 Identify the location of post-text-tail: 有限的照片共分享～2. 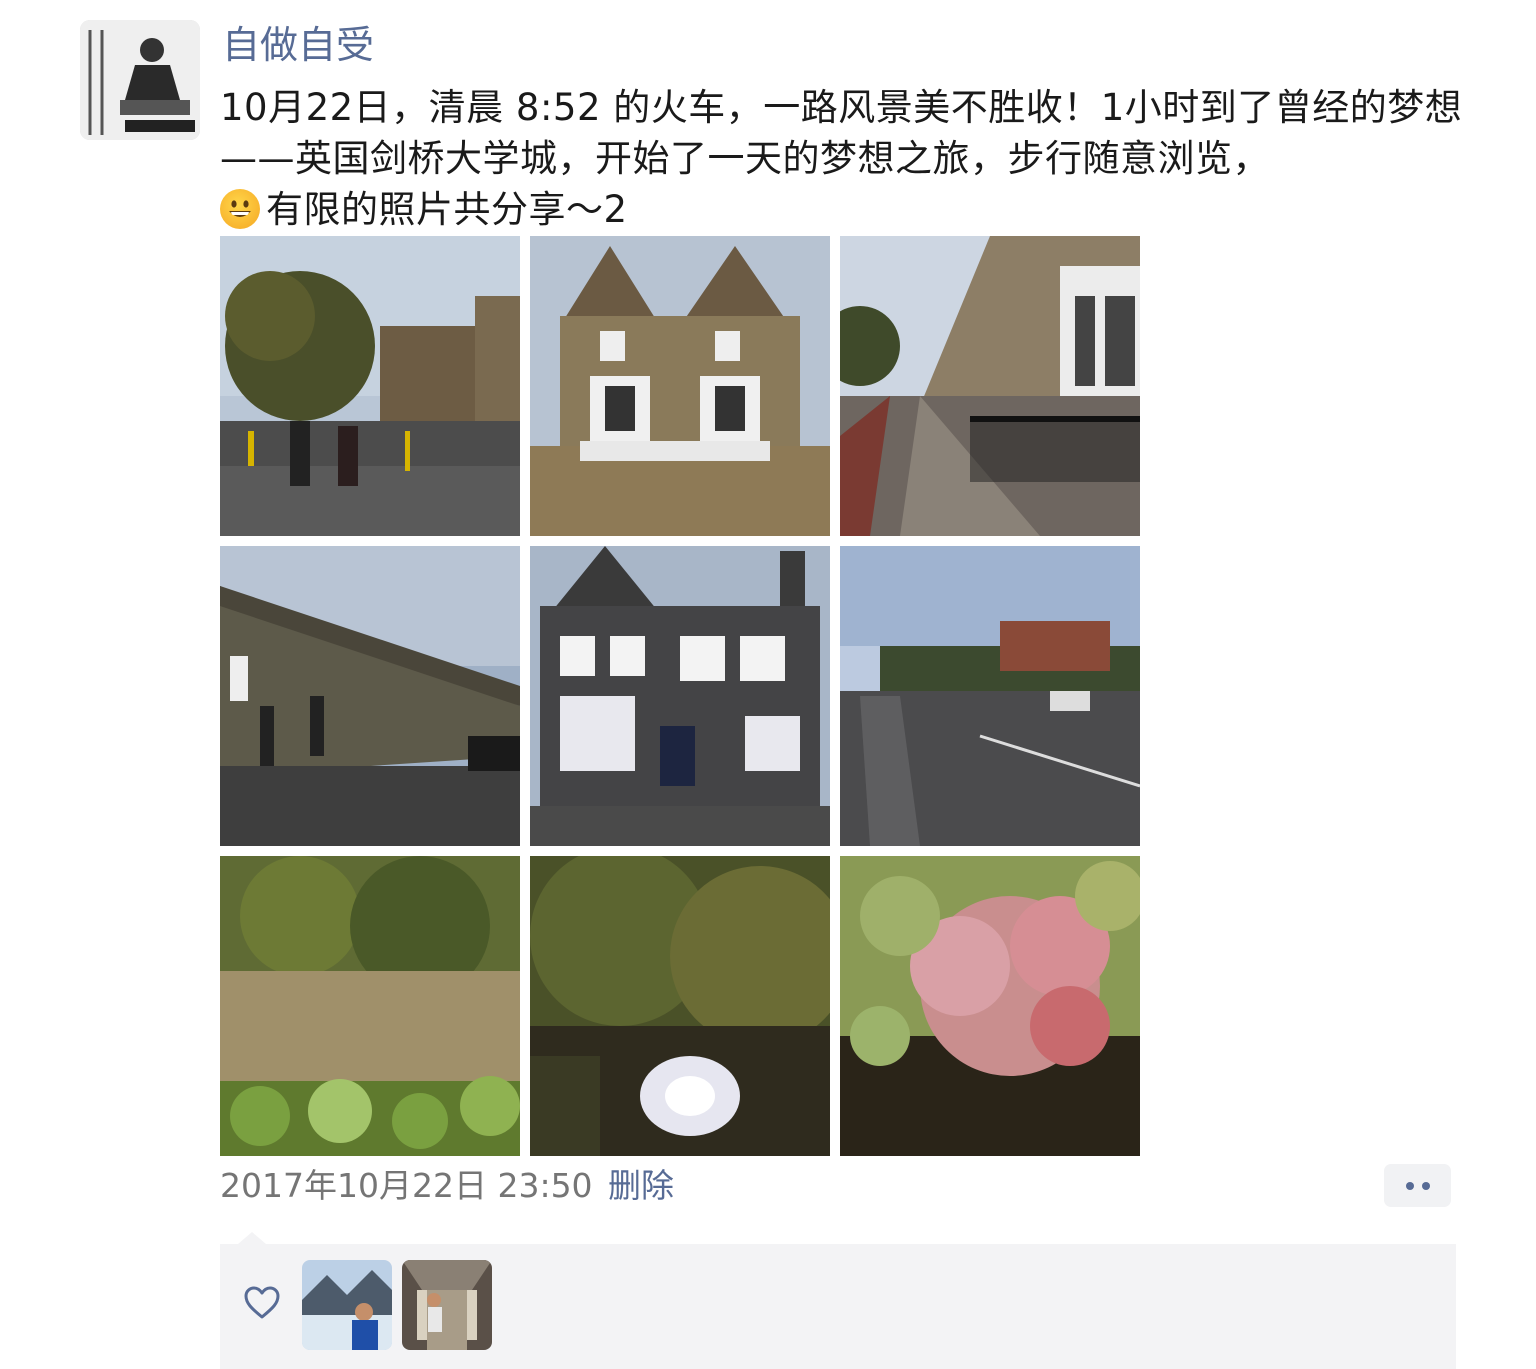
(447, 209).